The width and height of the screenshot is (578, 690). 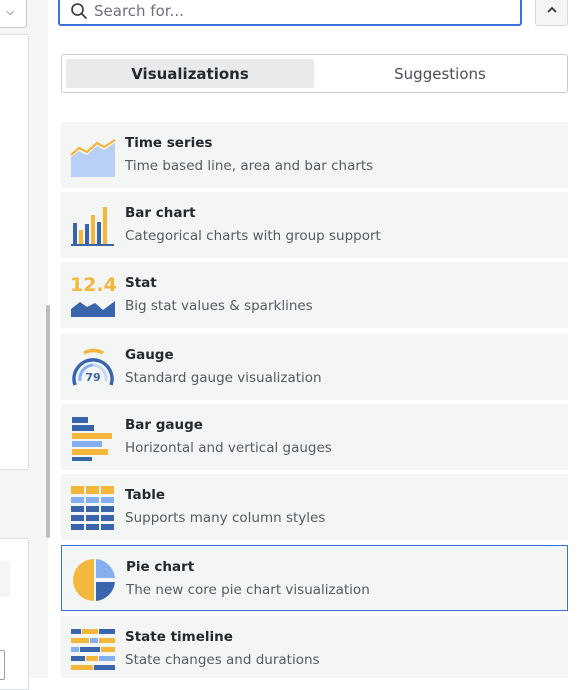 I want to click on viz-description: The new core pie chart visualization, so click(x=248, y=590).